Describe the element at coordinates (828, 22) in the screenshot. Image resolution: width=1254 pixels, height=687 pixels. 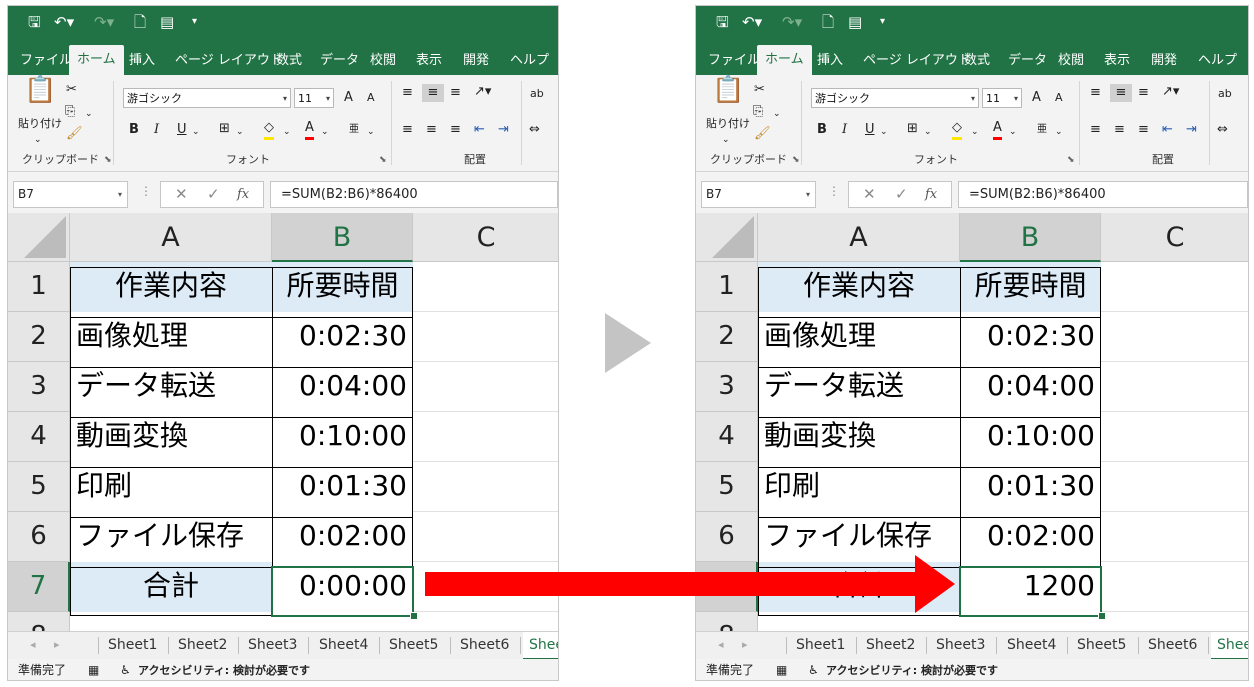
I see `print-preview-icon: 🗋` at that location.